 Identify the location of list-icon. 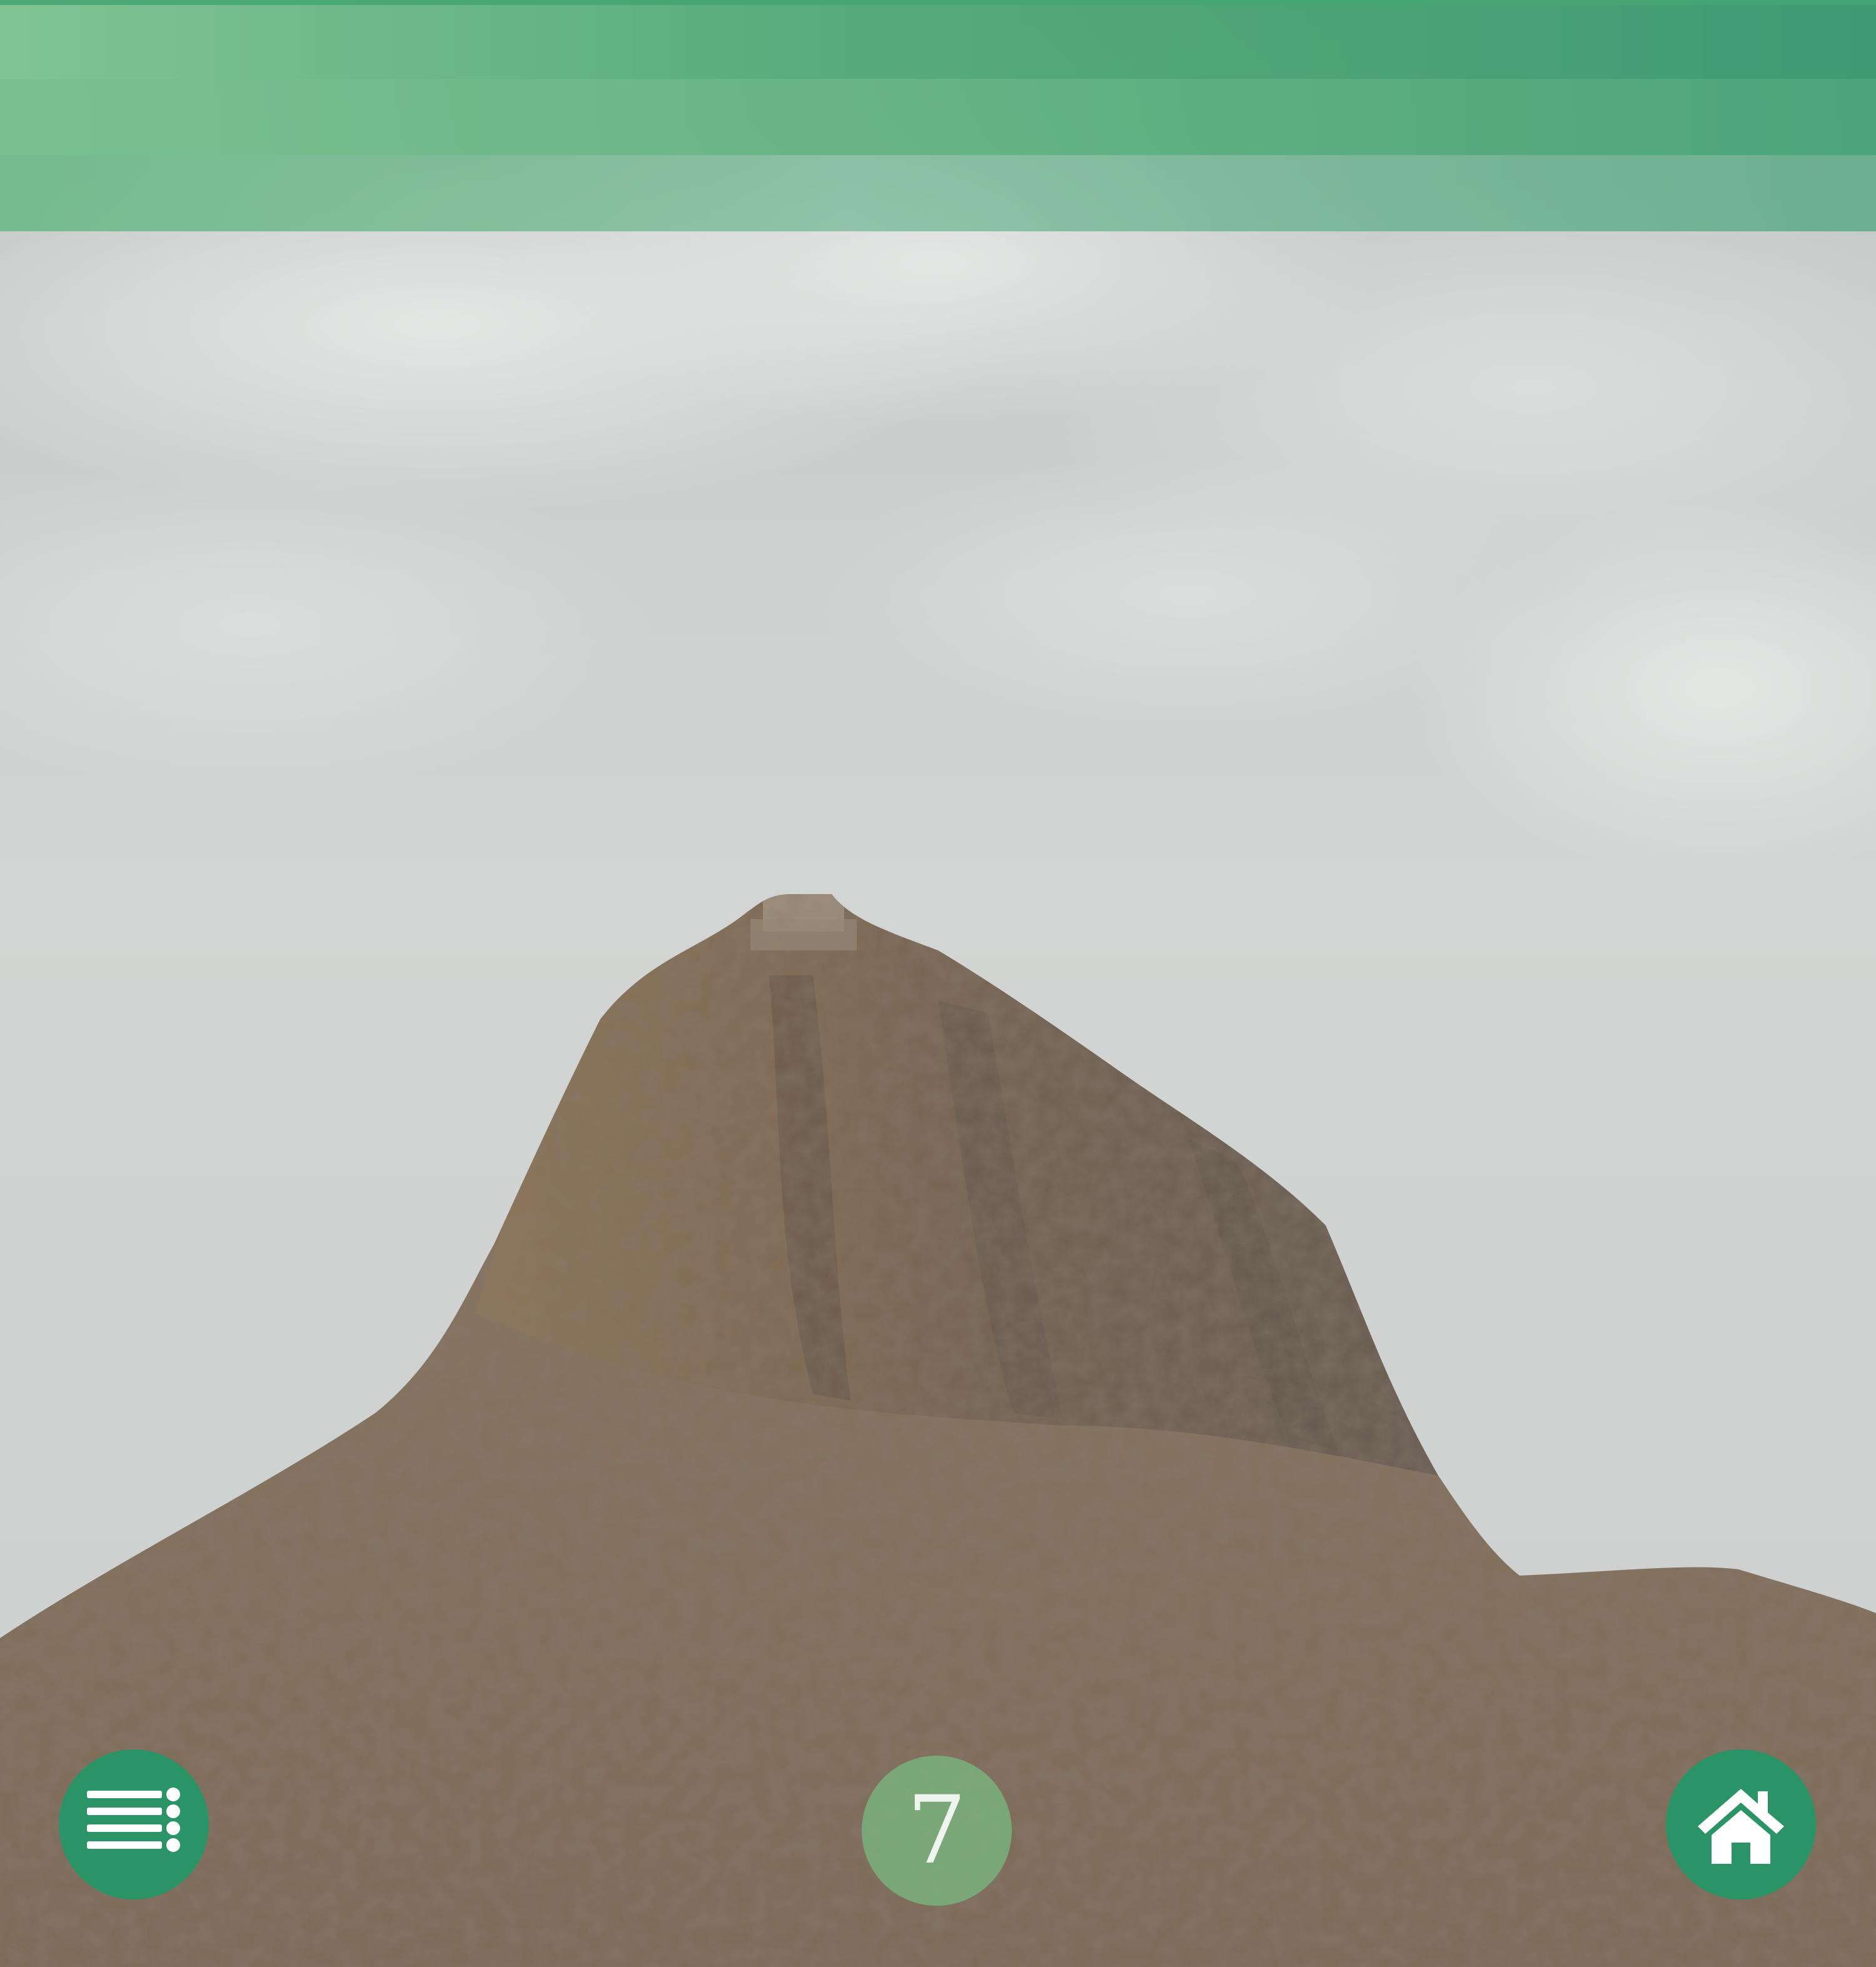
(133, 1820).